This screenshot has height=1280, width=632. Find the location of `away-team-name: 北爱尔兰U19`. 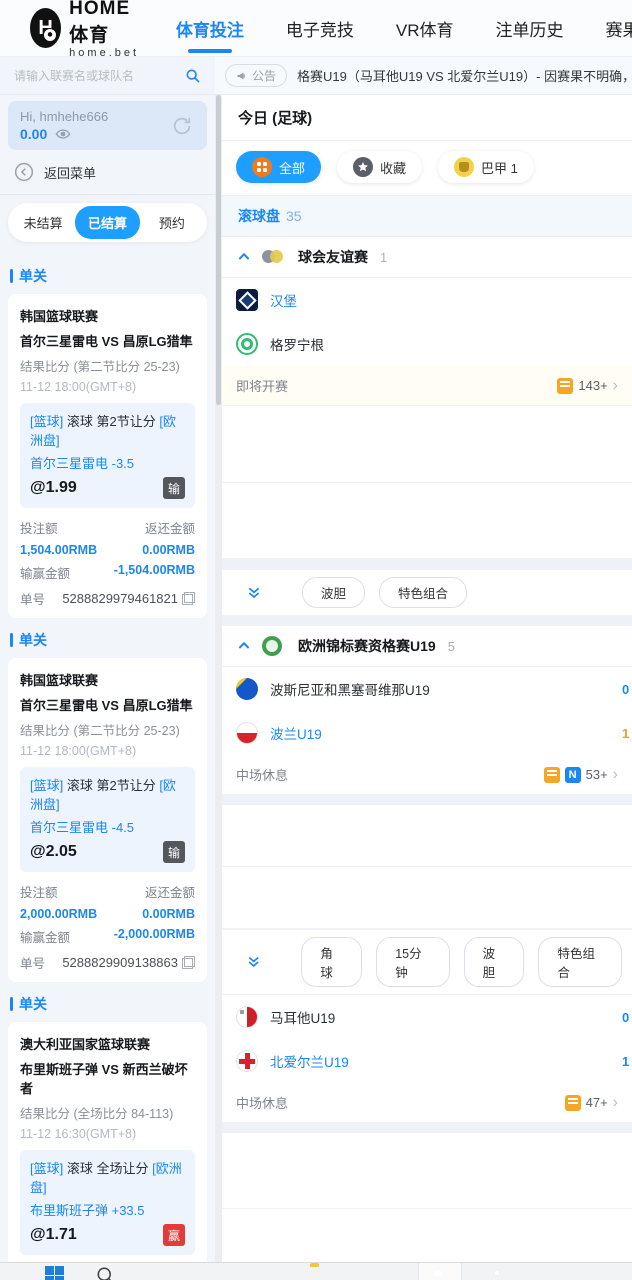

away-team-name: 北爱尔兰U19 is located at coordinates (309, 1062).